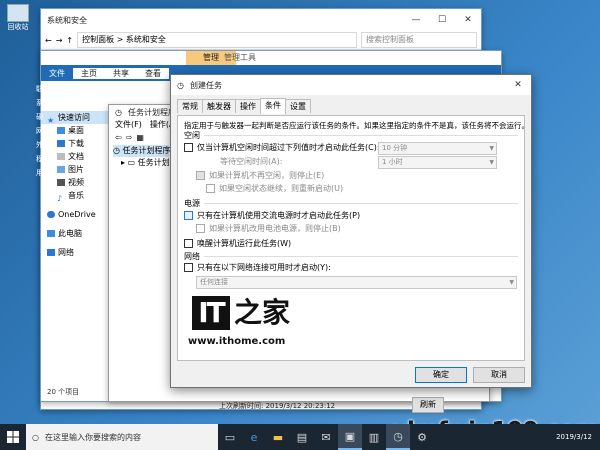  What do you see at coordinates (298, 106) in the screenshot?
I see `tab-settings: 设置` at bounding box center [298, 106].